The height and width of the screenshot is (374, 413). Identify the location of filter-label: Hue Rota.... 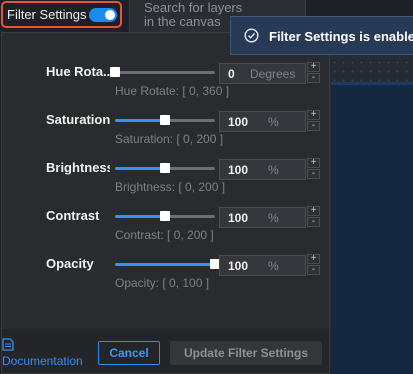
(78, 71).